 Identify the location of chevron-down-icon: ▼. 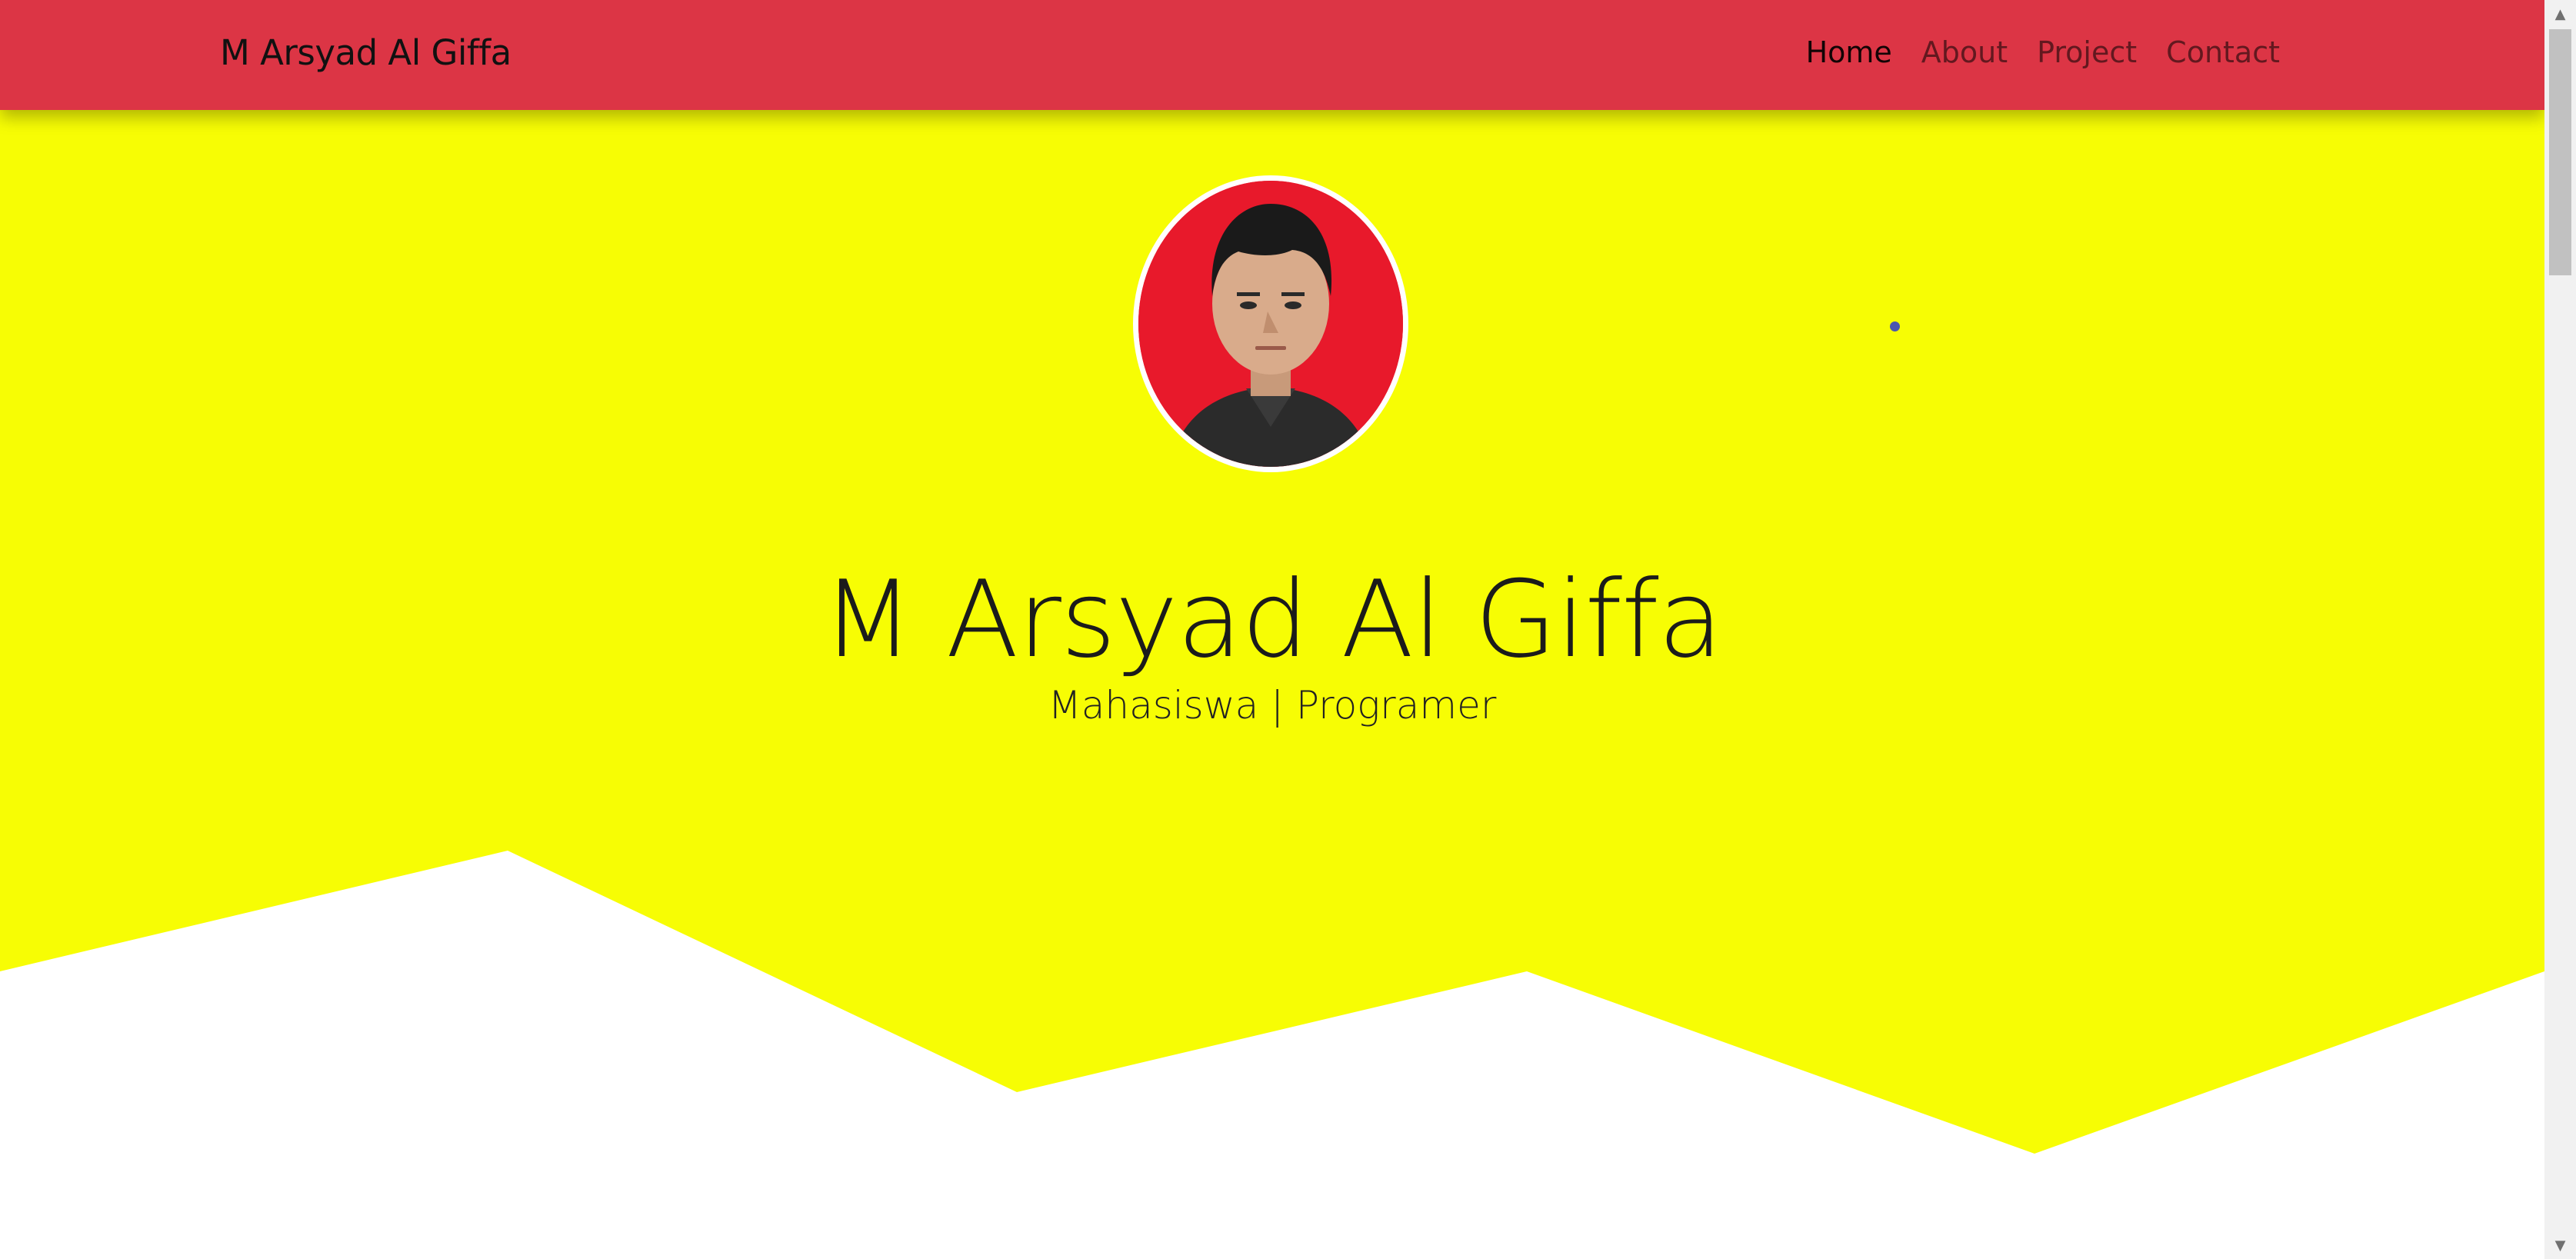
(2560, 1245).